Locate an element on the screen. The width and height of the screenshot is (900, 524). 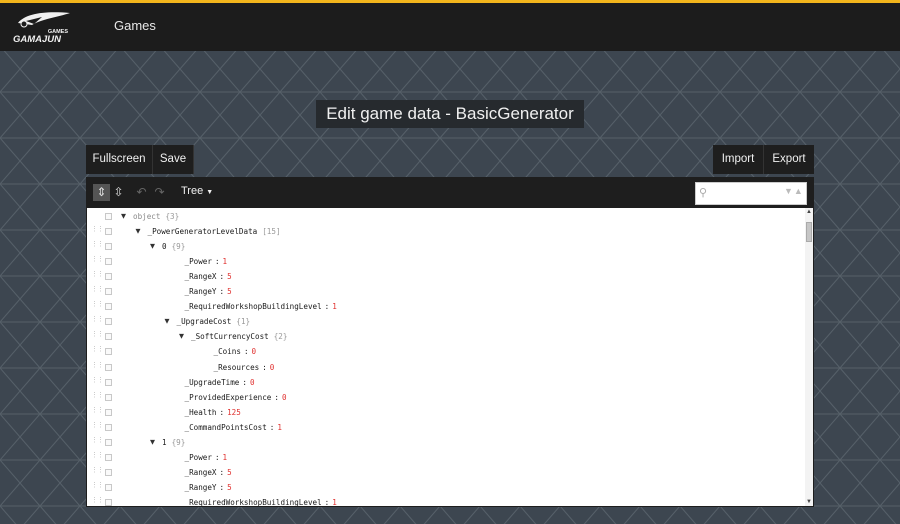
tree-field: _Coins:0 is located at coordinates (235, 351).